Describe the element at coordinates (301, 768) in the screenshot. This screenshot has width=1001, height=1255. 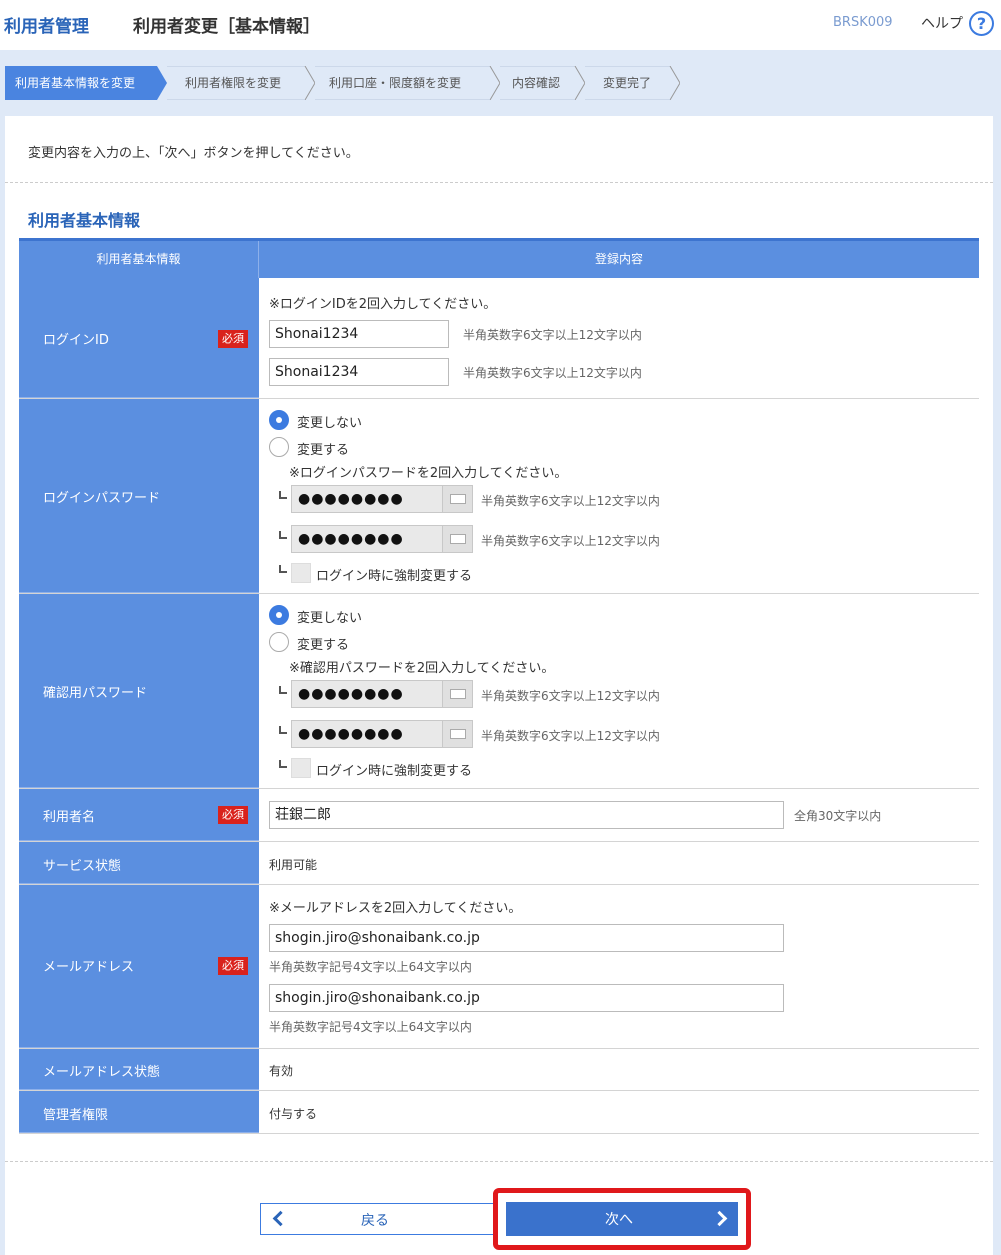
I see `confirm-password-force-change-checkbox` at that location.